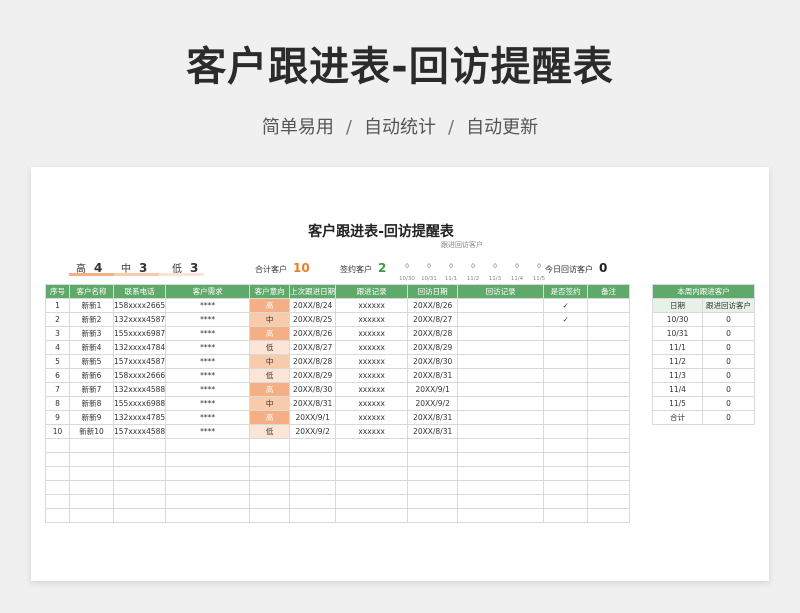  What do you see at coordinates (57, 347) in the screenshot?
I see `table-cell: 4` at bounding box center [57, 347].